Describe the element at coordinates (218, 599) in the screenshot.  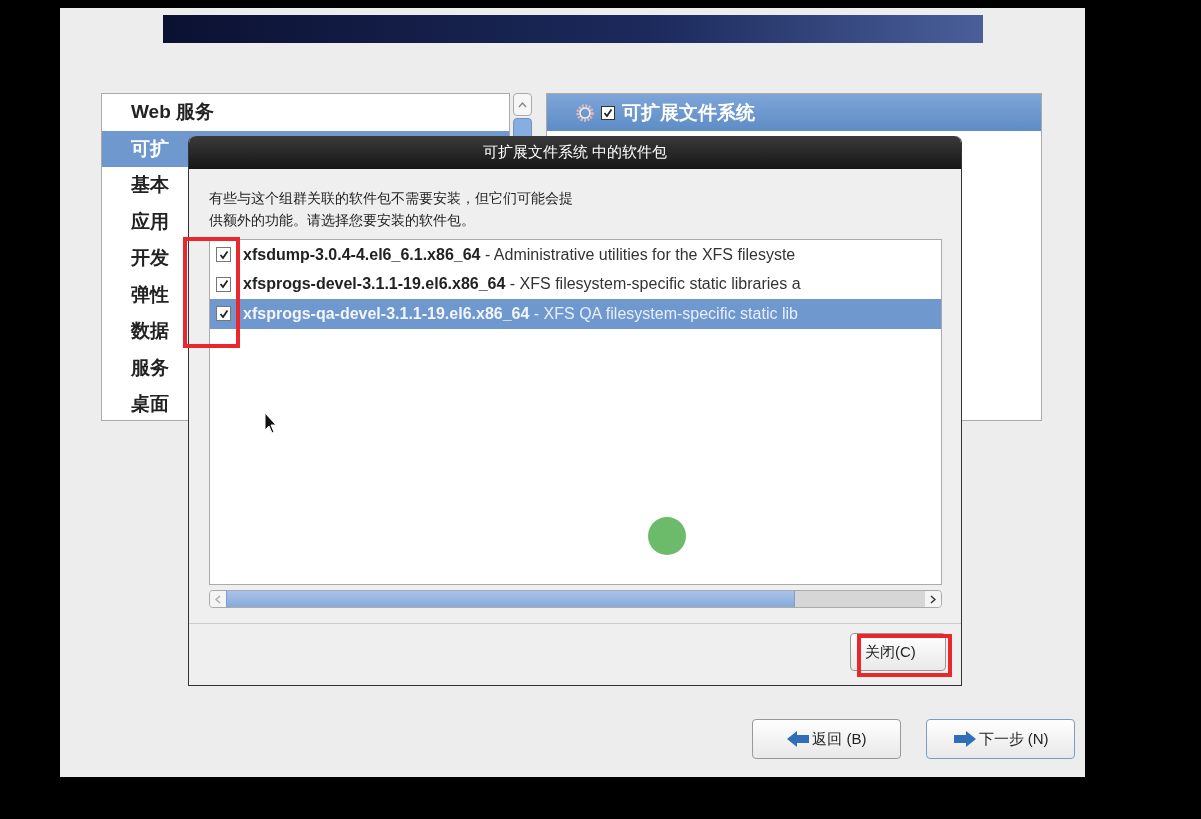
I see `chevron-left-icon` at that location.